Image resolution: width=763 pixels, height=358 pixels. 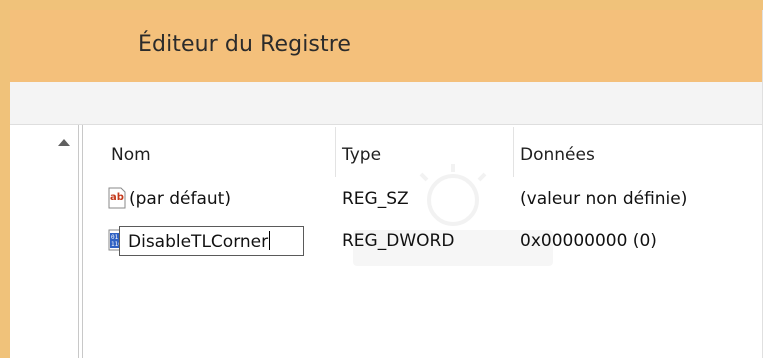 I want to click on value-name-edit-text: DisableTLCorner, so click(x=198, y=242).